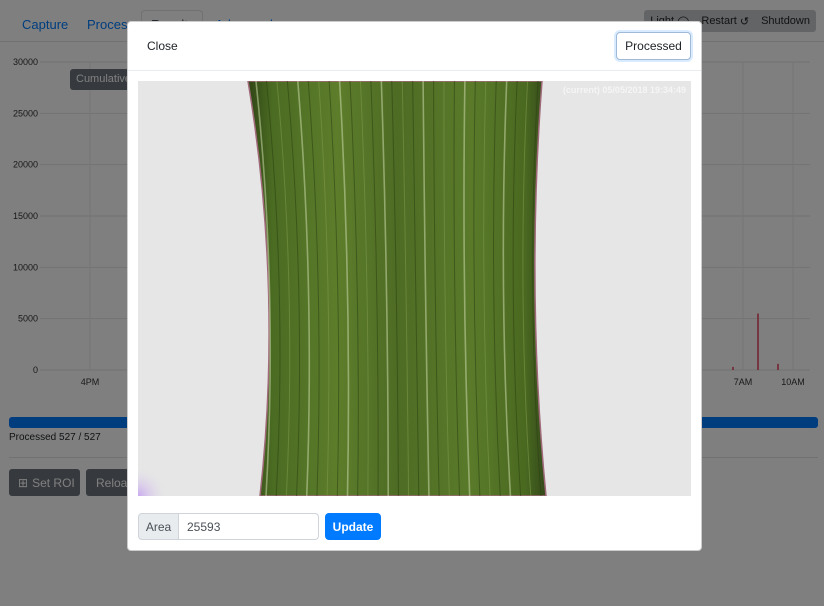 The image size is (824, 606). Describe the element at coordinates (158, 526) in the screenshot. I see `area-label: Area` at that location.